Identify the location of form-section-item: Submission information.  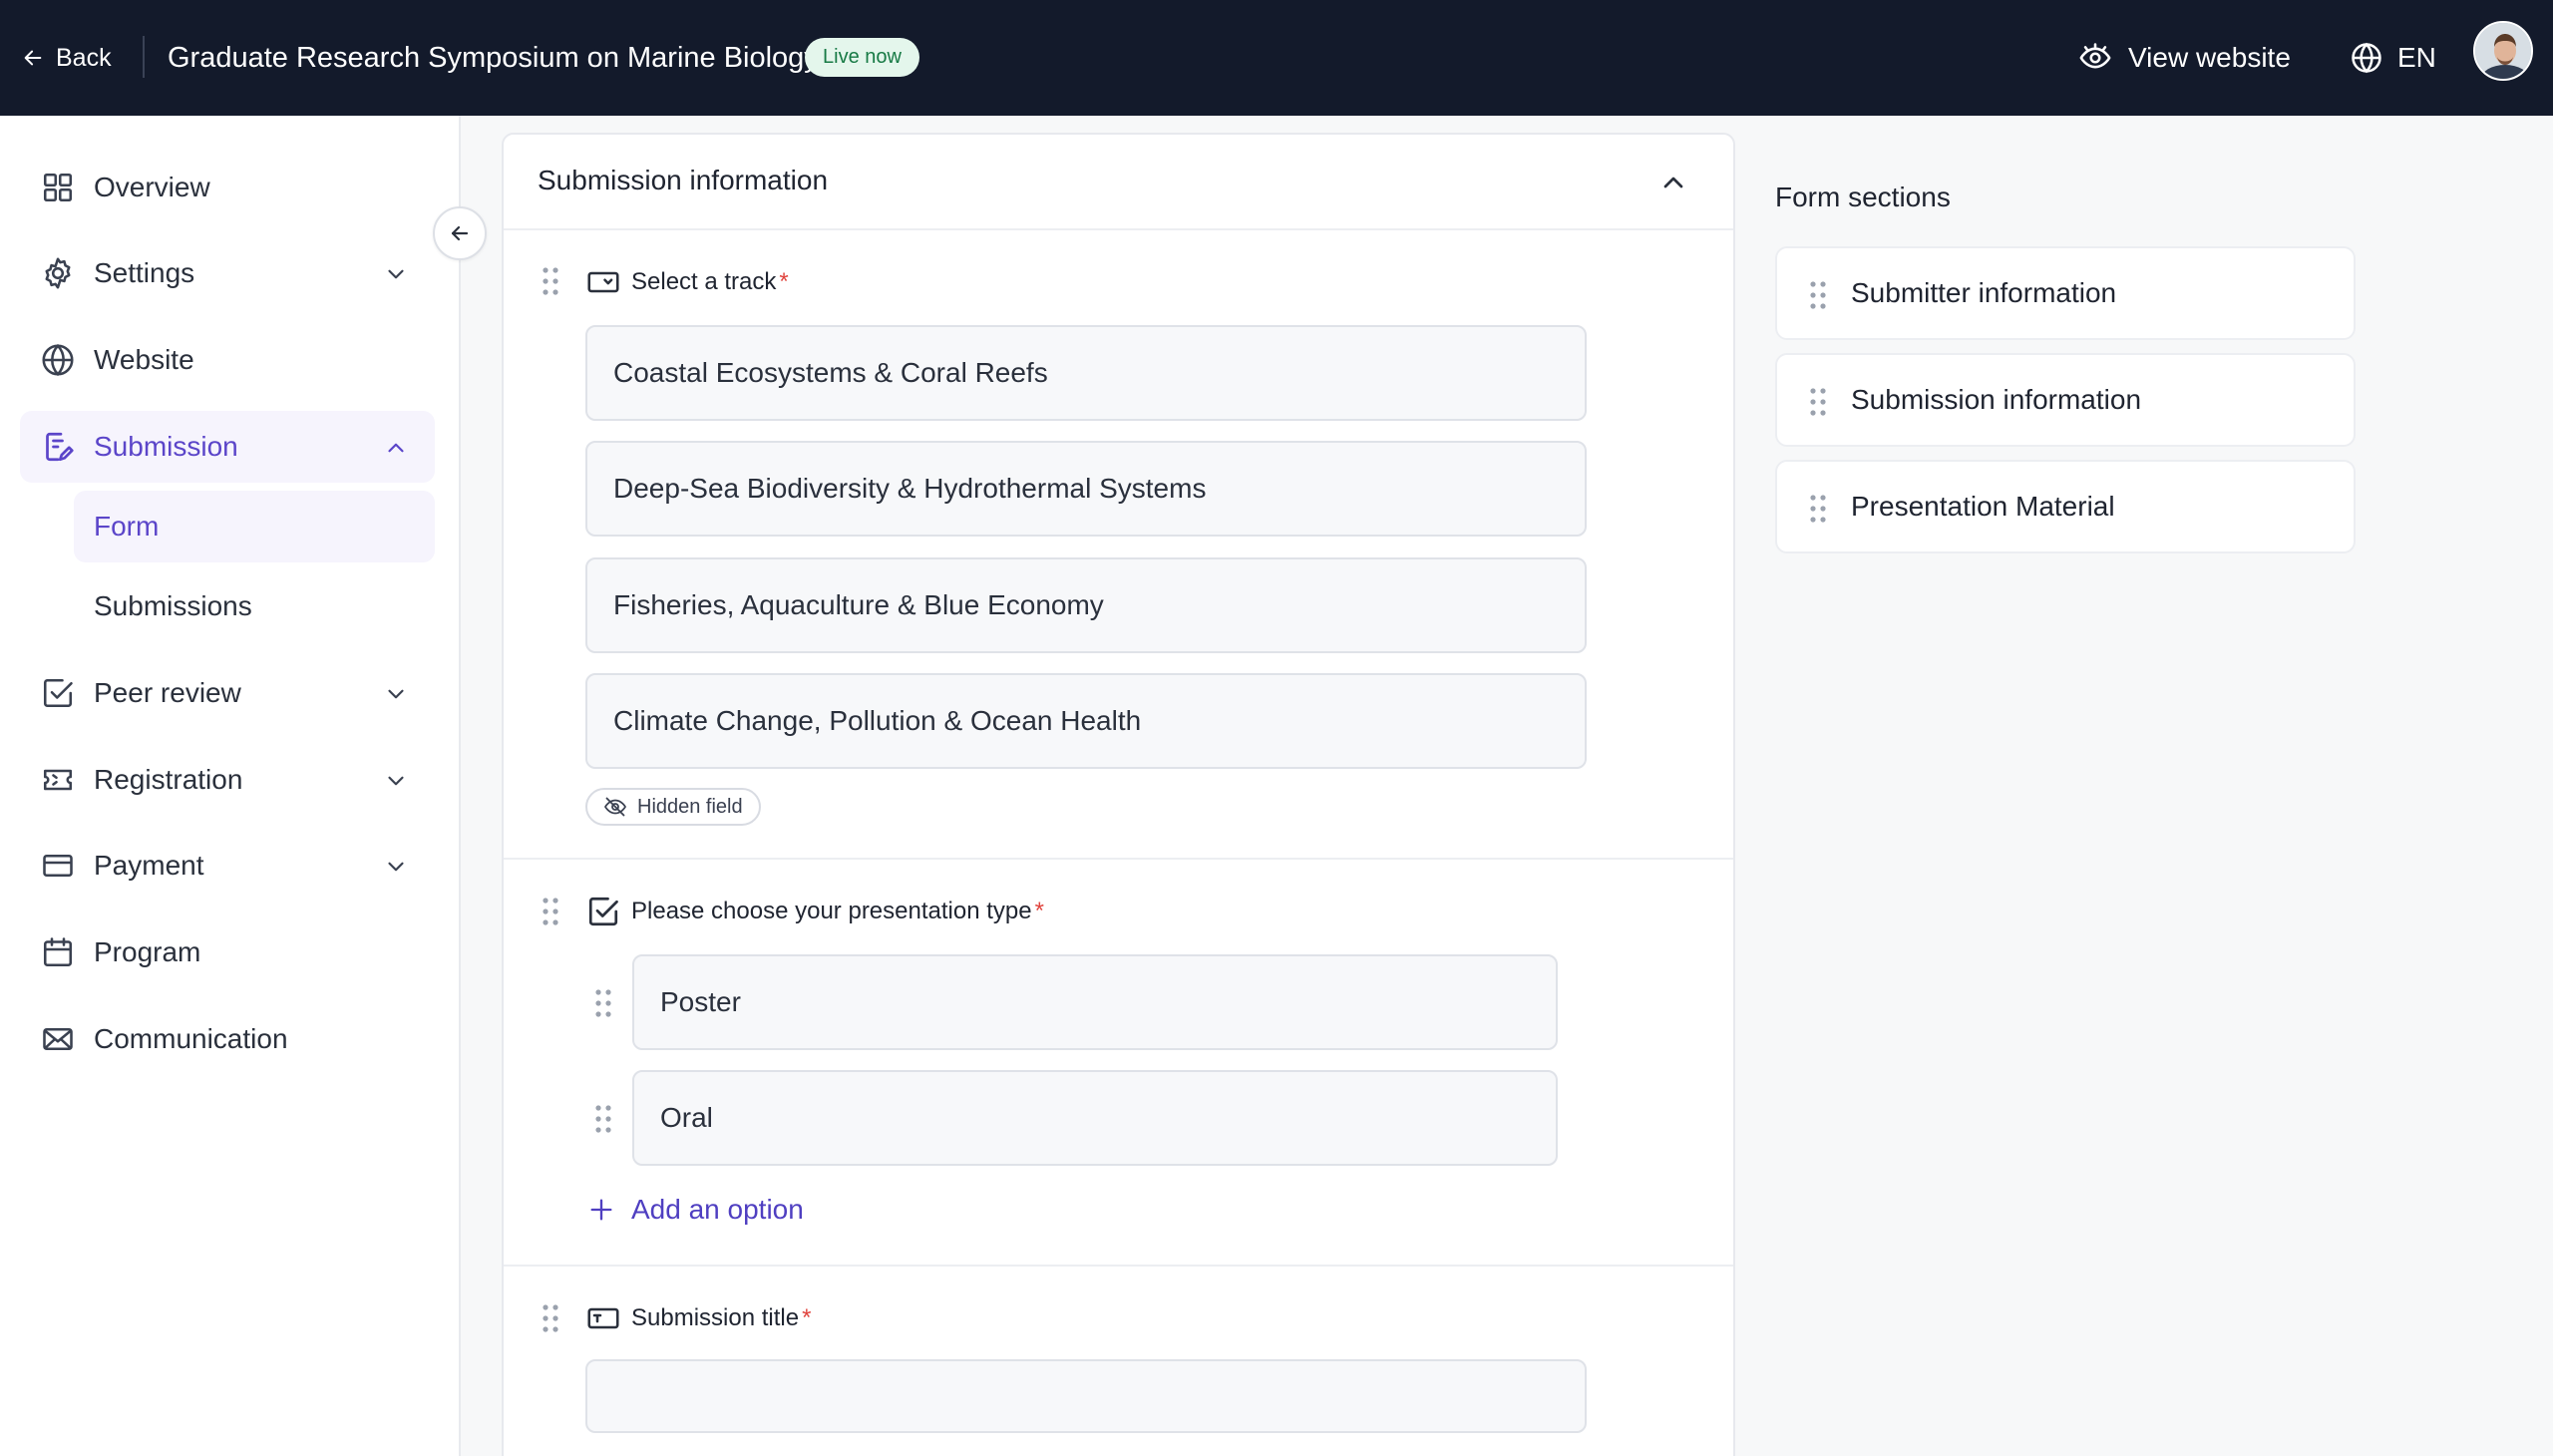
(2065, 400).